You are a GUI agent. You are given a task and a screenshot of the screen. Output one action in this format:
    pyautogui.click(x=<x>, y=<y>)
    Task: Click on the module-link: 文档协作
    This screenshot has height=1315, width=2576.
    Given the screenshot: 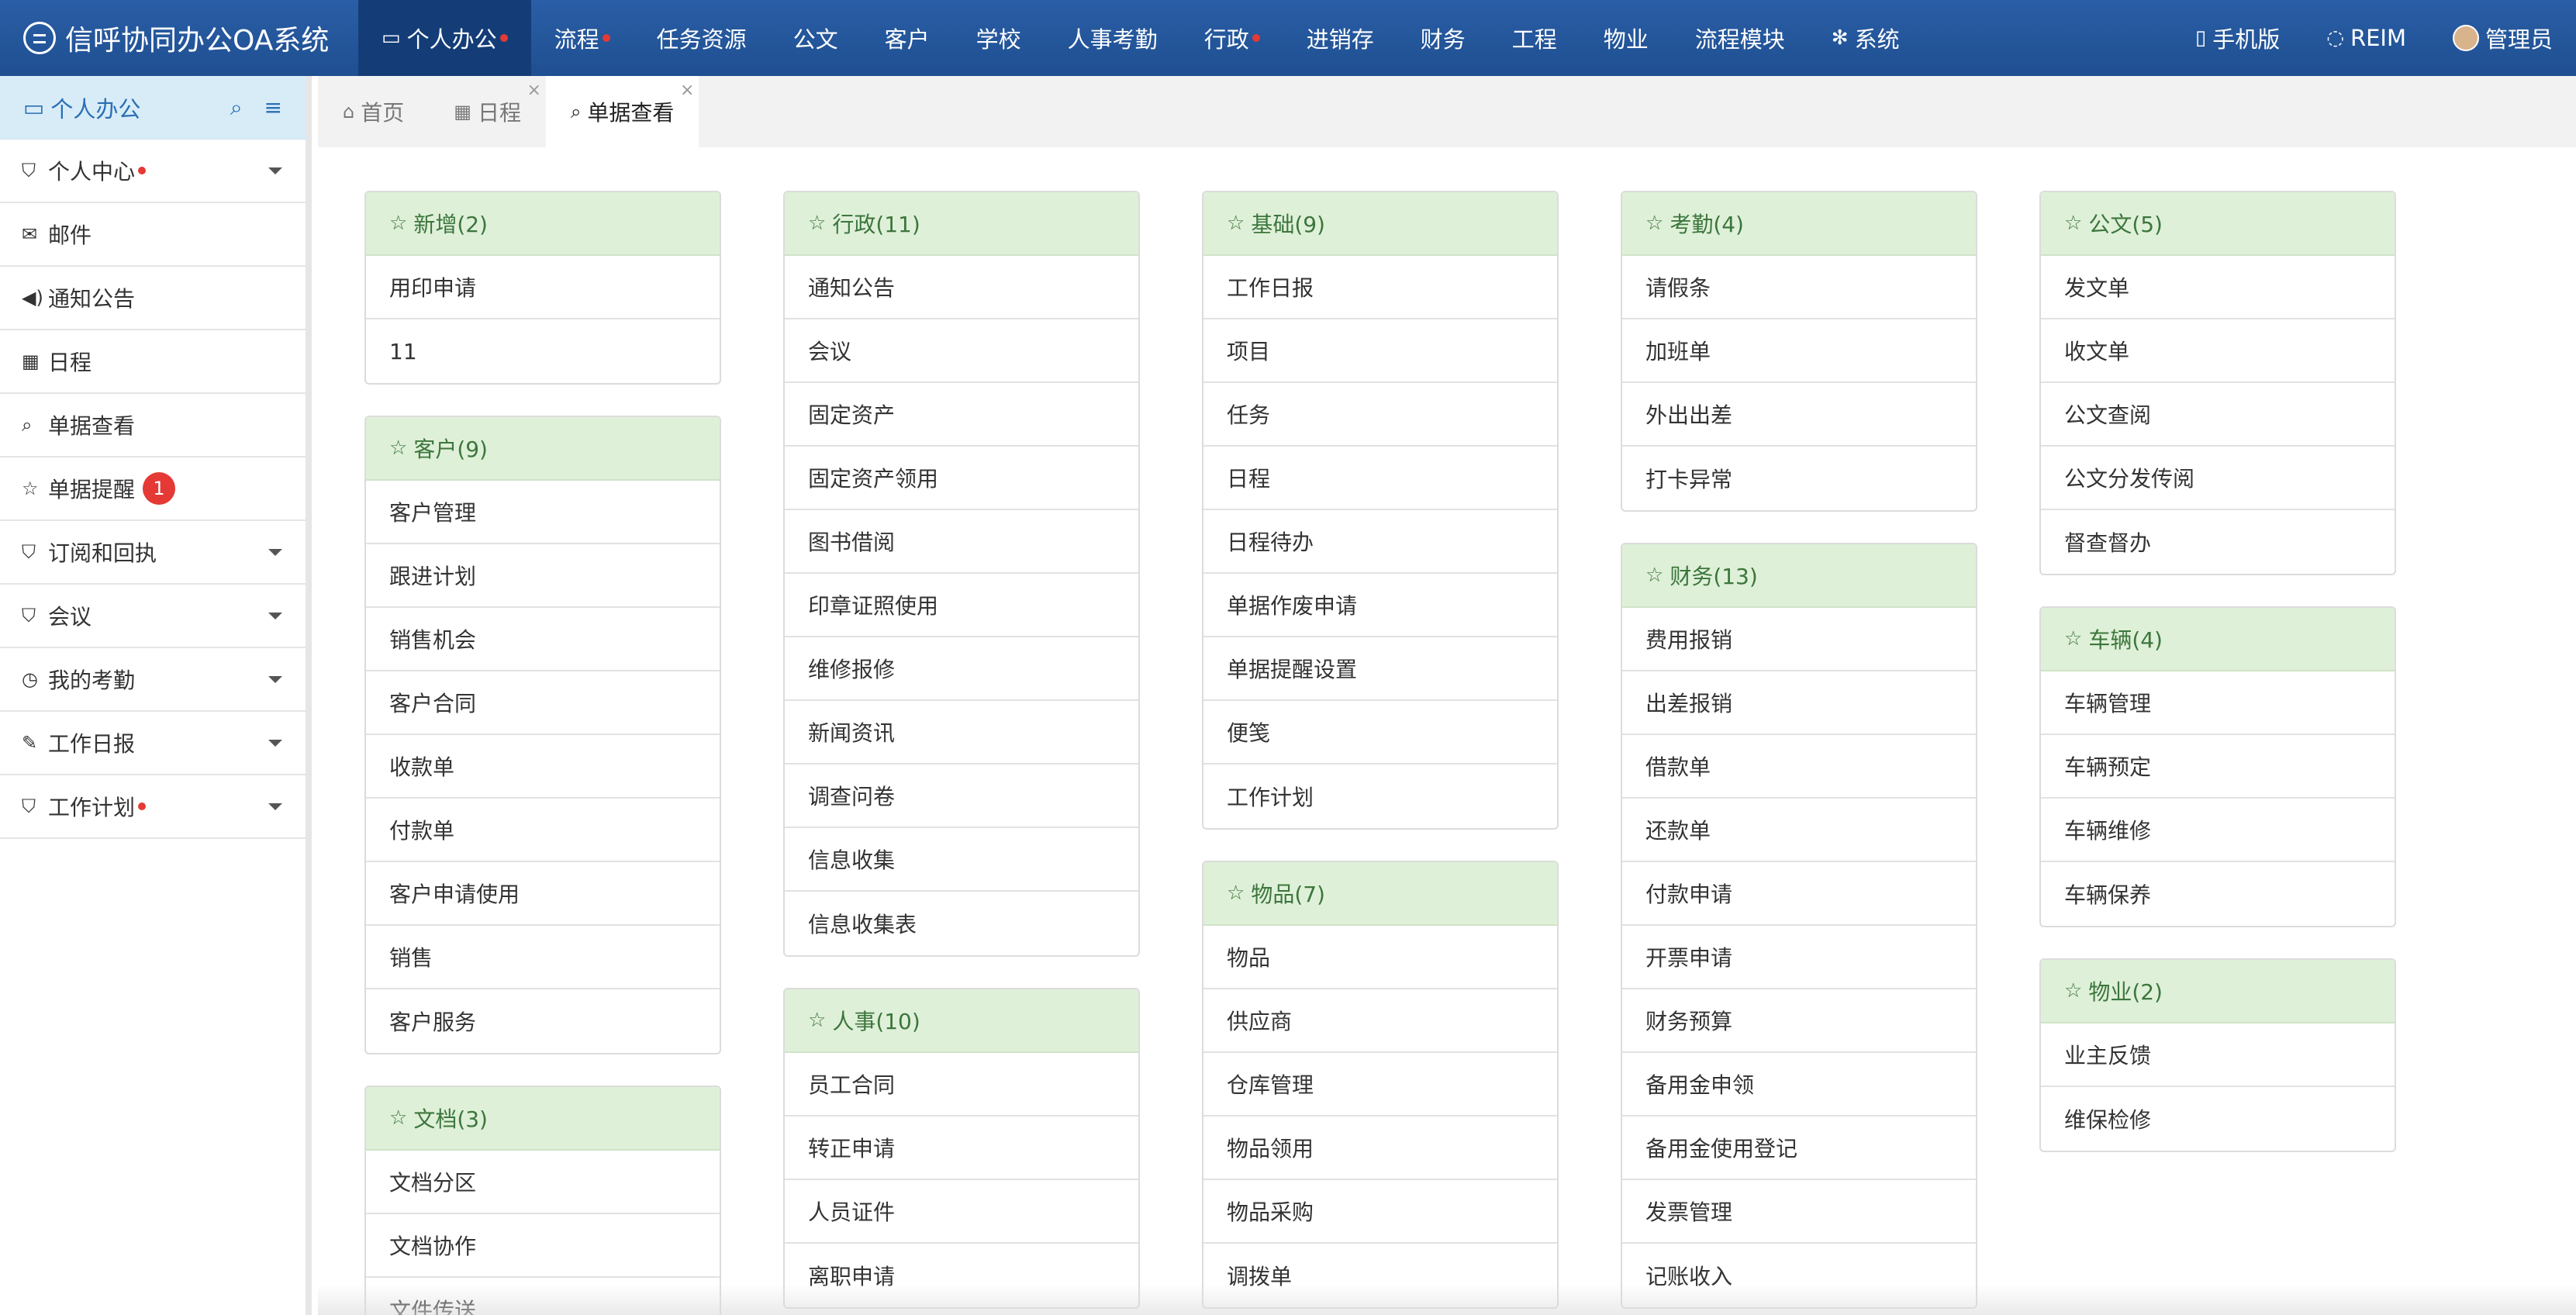 What is the action you would take?
    pyautogui.click(x=543, y=1246)
    